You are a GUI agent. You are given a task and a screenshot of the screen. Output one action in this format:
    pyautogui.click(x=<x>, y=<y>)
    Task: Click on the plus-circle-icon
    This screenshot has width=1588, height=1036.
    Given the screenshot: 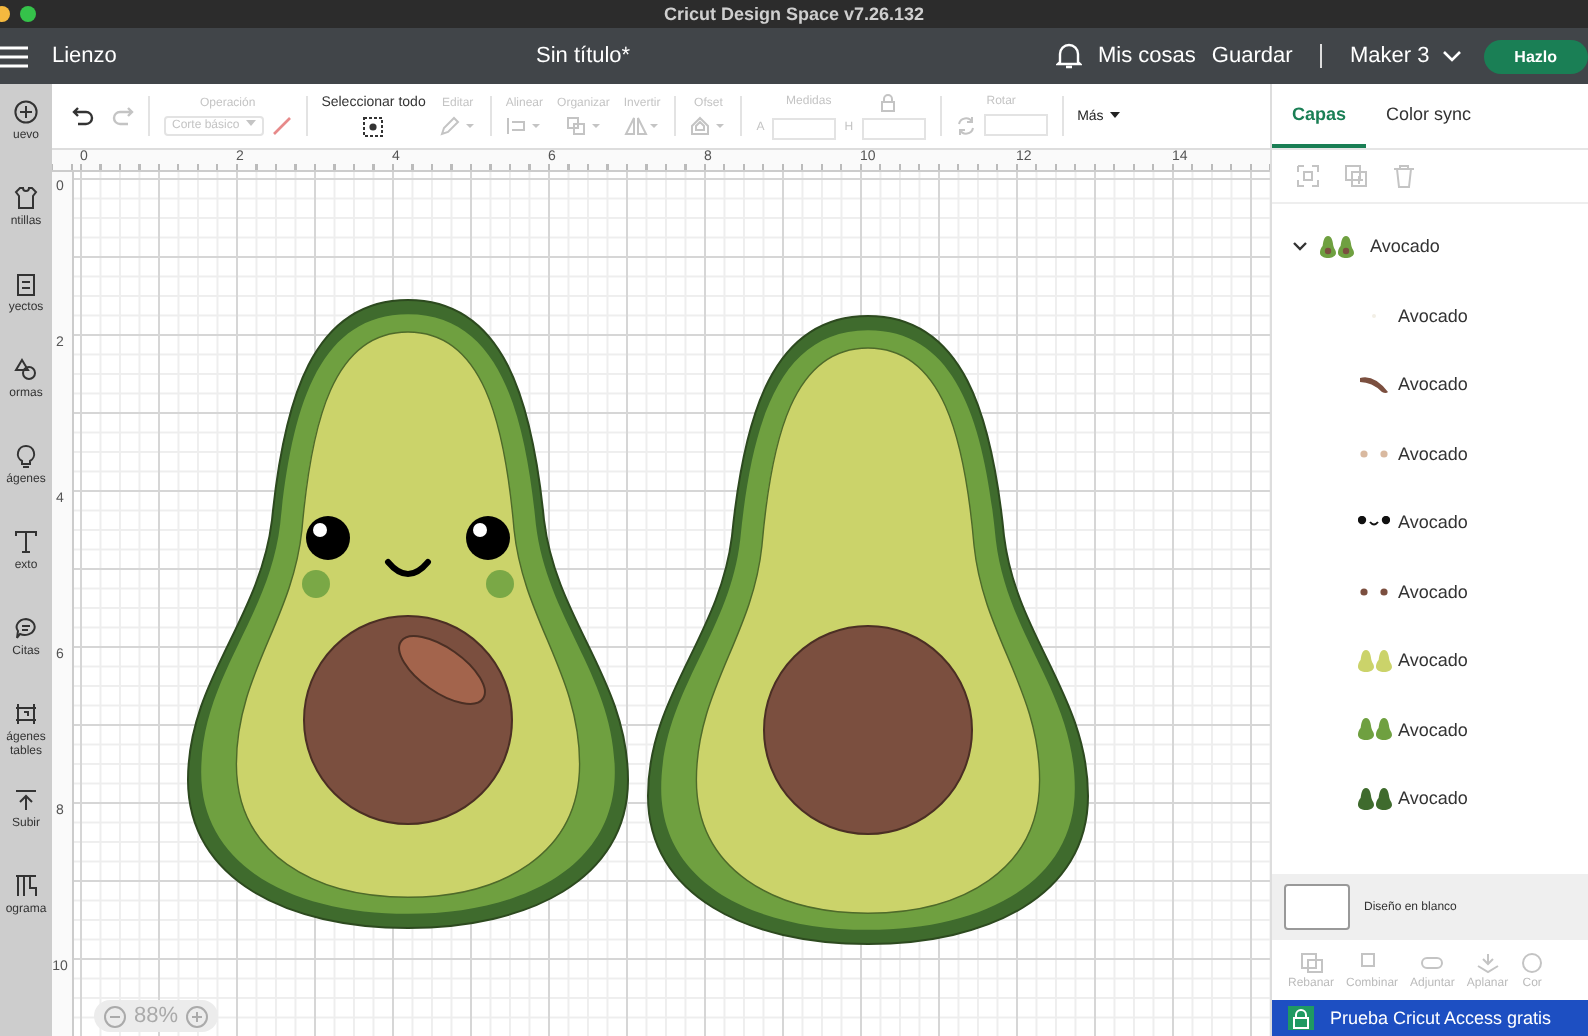 What is the action you would take?
    pyautogui.click(x=25, y=112)
    